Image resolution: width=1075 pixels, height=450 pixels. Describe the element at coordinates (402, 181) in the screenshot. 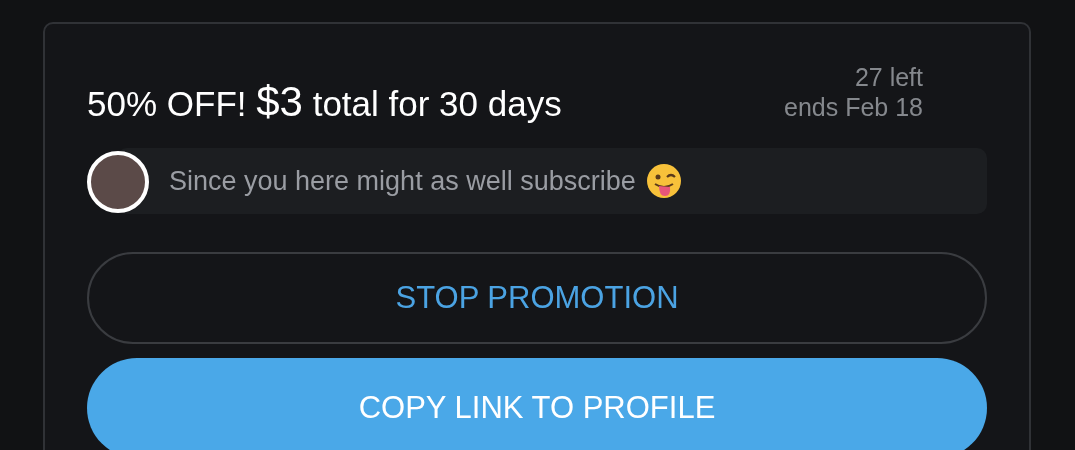

I see `message-text: Since you here might as well subscribe` at that location.